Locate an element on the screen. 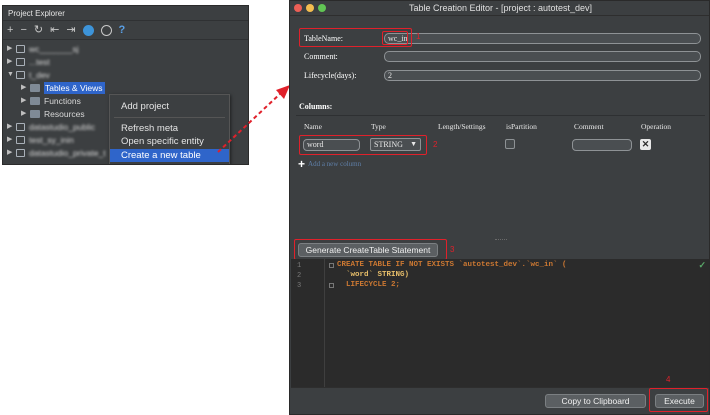  tree-item-project-2: ▶ ...test is located at coordinates (28, 62).